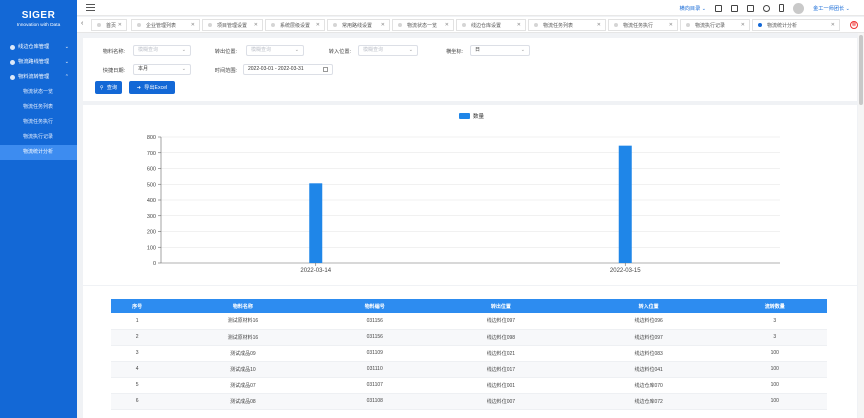 The height and width of the screenshot is (418, 864). I want to click on sidebar-item-status-overview: 物流状态一览, so click(38, 92).